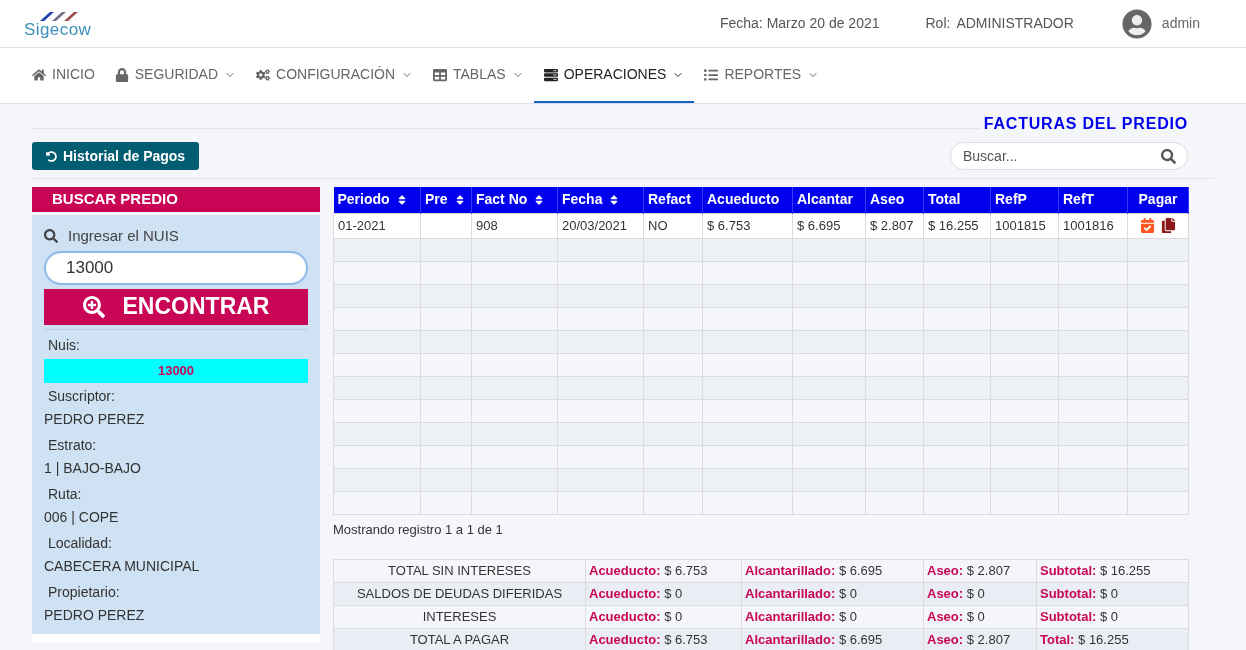 The image size is (1246, 650). What do you see at coordinates (1168, 225) in the screenshot?
I see `documents-icon` at bounding box center [1168, 225].